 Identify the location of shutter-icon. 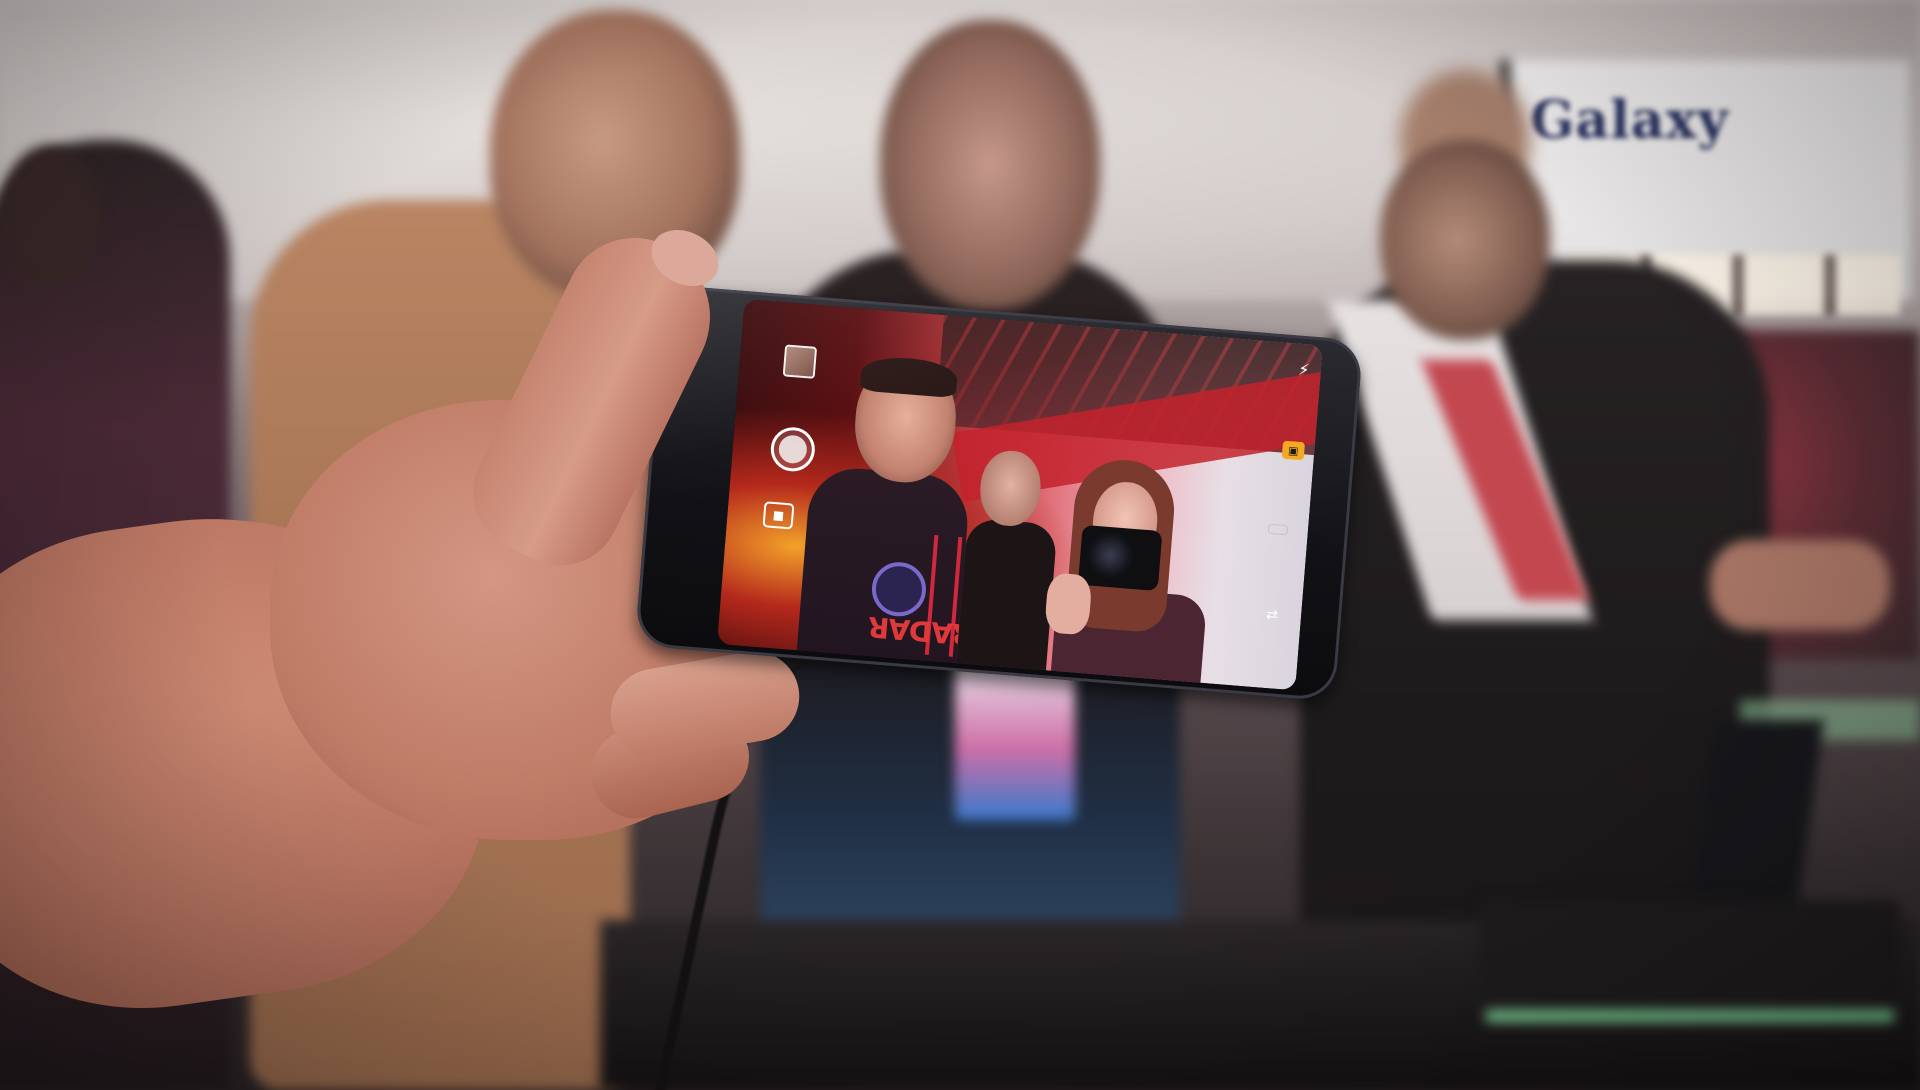
(792, 449).